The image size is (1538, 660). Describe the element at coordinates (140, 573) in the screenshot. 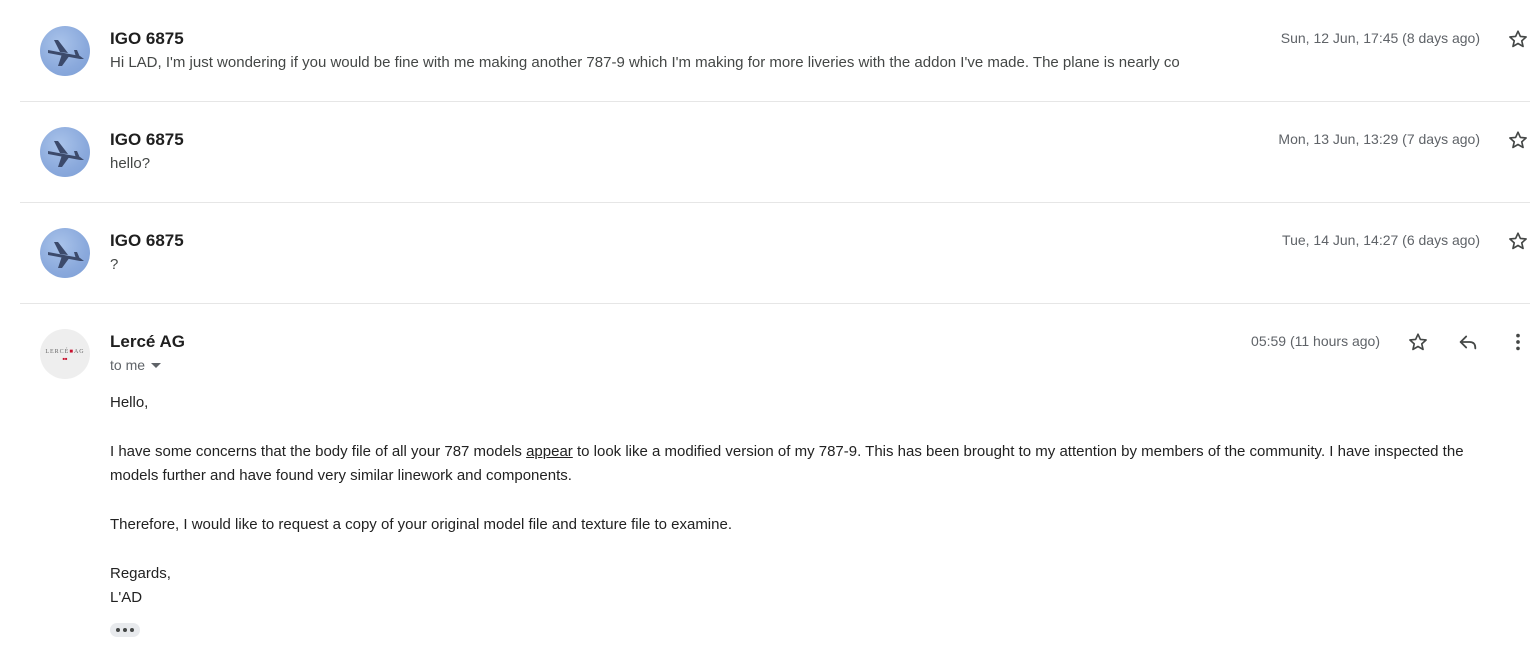

I see `closing: Regards,` at that location.